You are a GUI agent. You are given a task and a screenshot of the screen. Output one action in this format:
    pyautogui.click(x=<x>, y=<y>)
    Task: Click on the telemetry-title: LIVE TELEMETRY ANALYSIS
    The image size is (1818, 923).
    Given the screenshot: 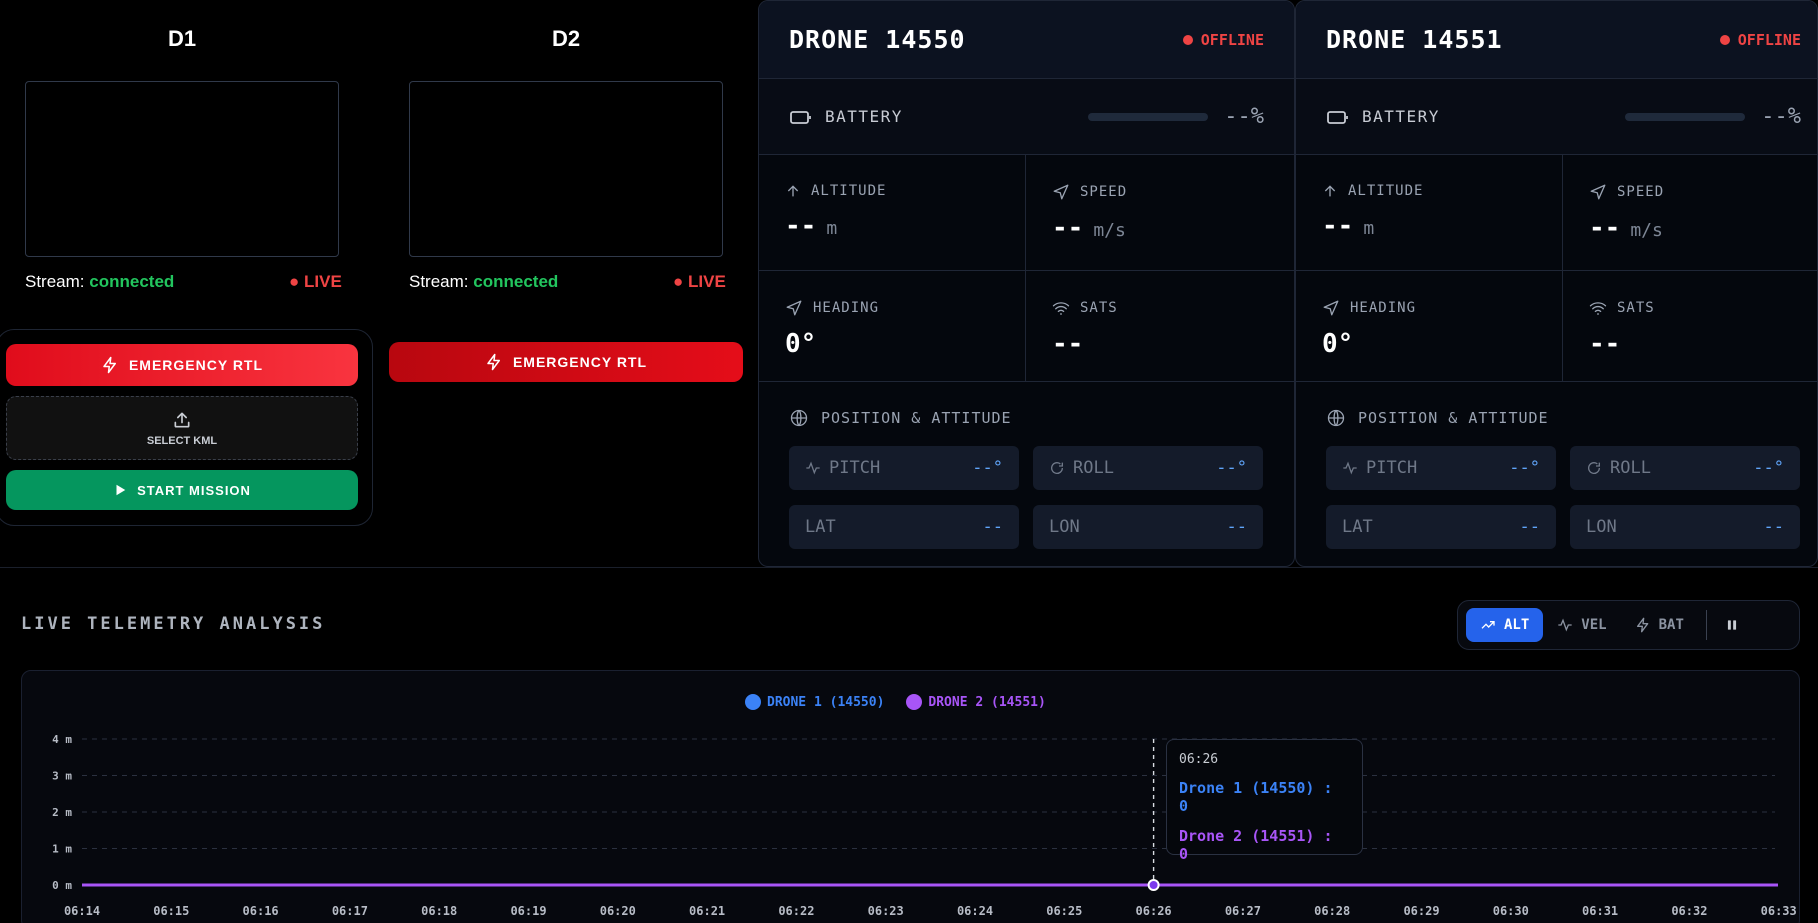 What is the action you would take?
    pyautogui.click(x=173, y=624)
    